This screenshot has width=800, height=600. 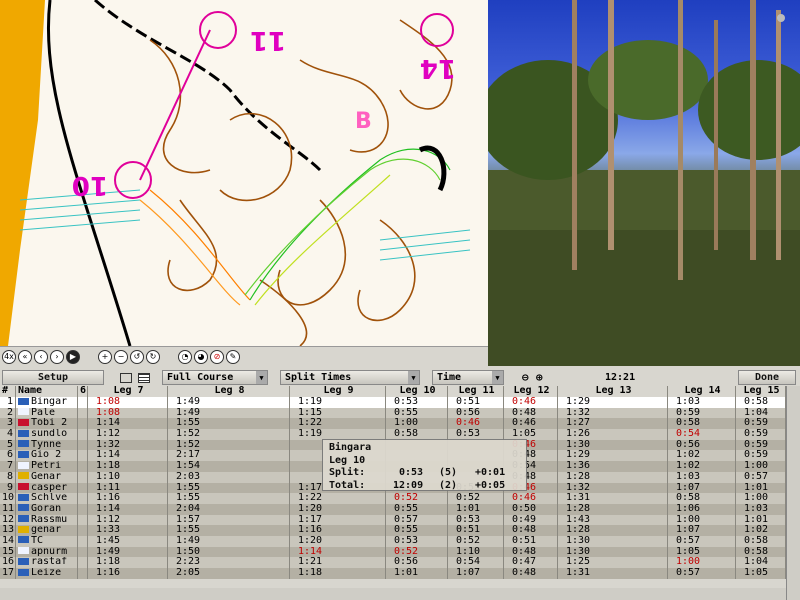 I want to click on split-cell: 1:21, so click(x=338, y=562).